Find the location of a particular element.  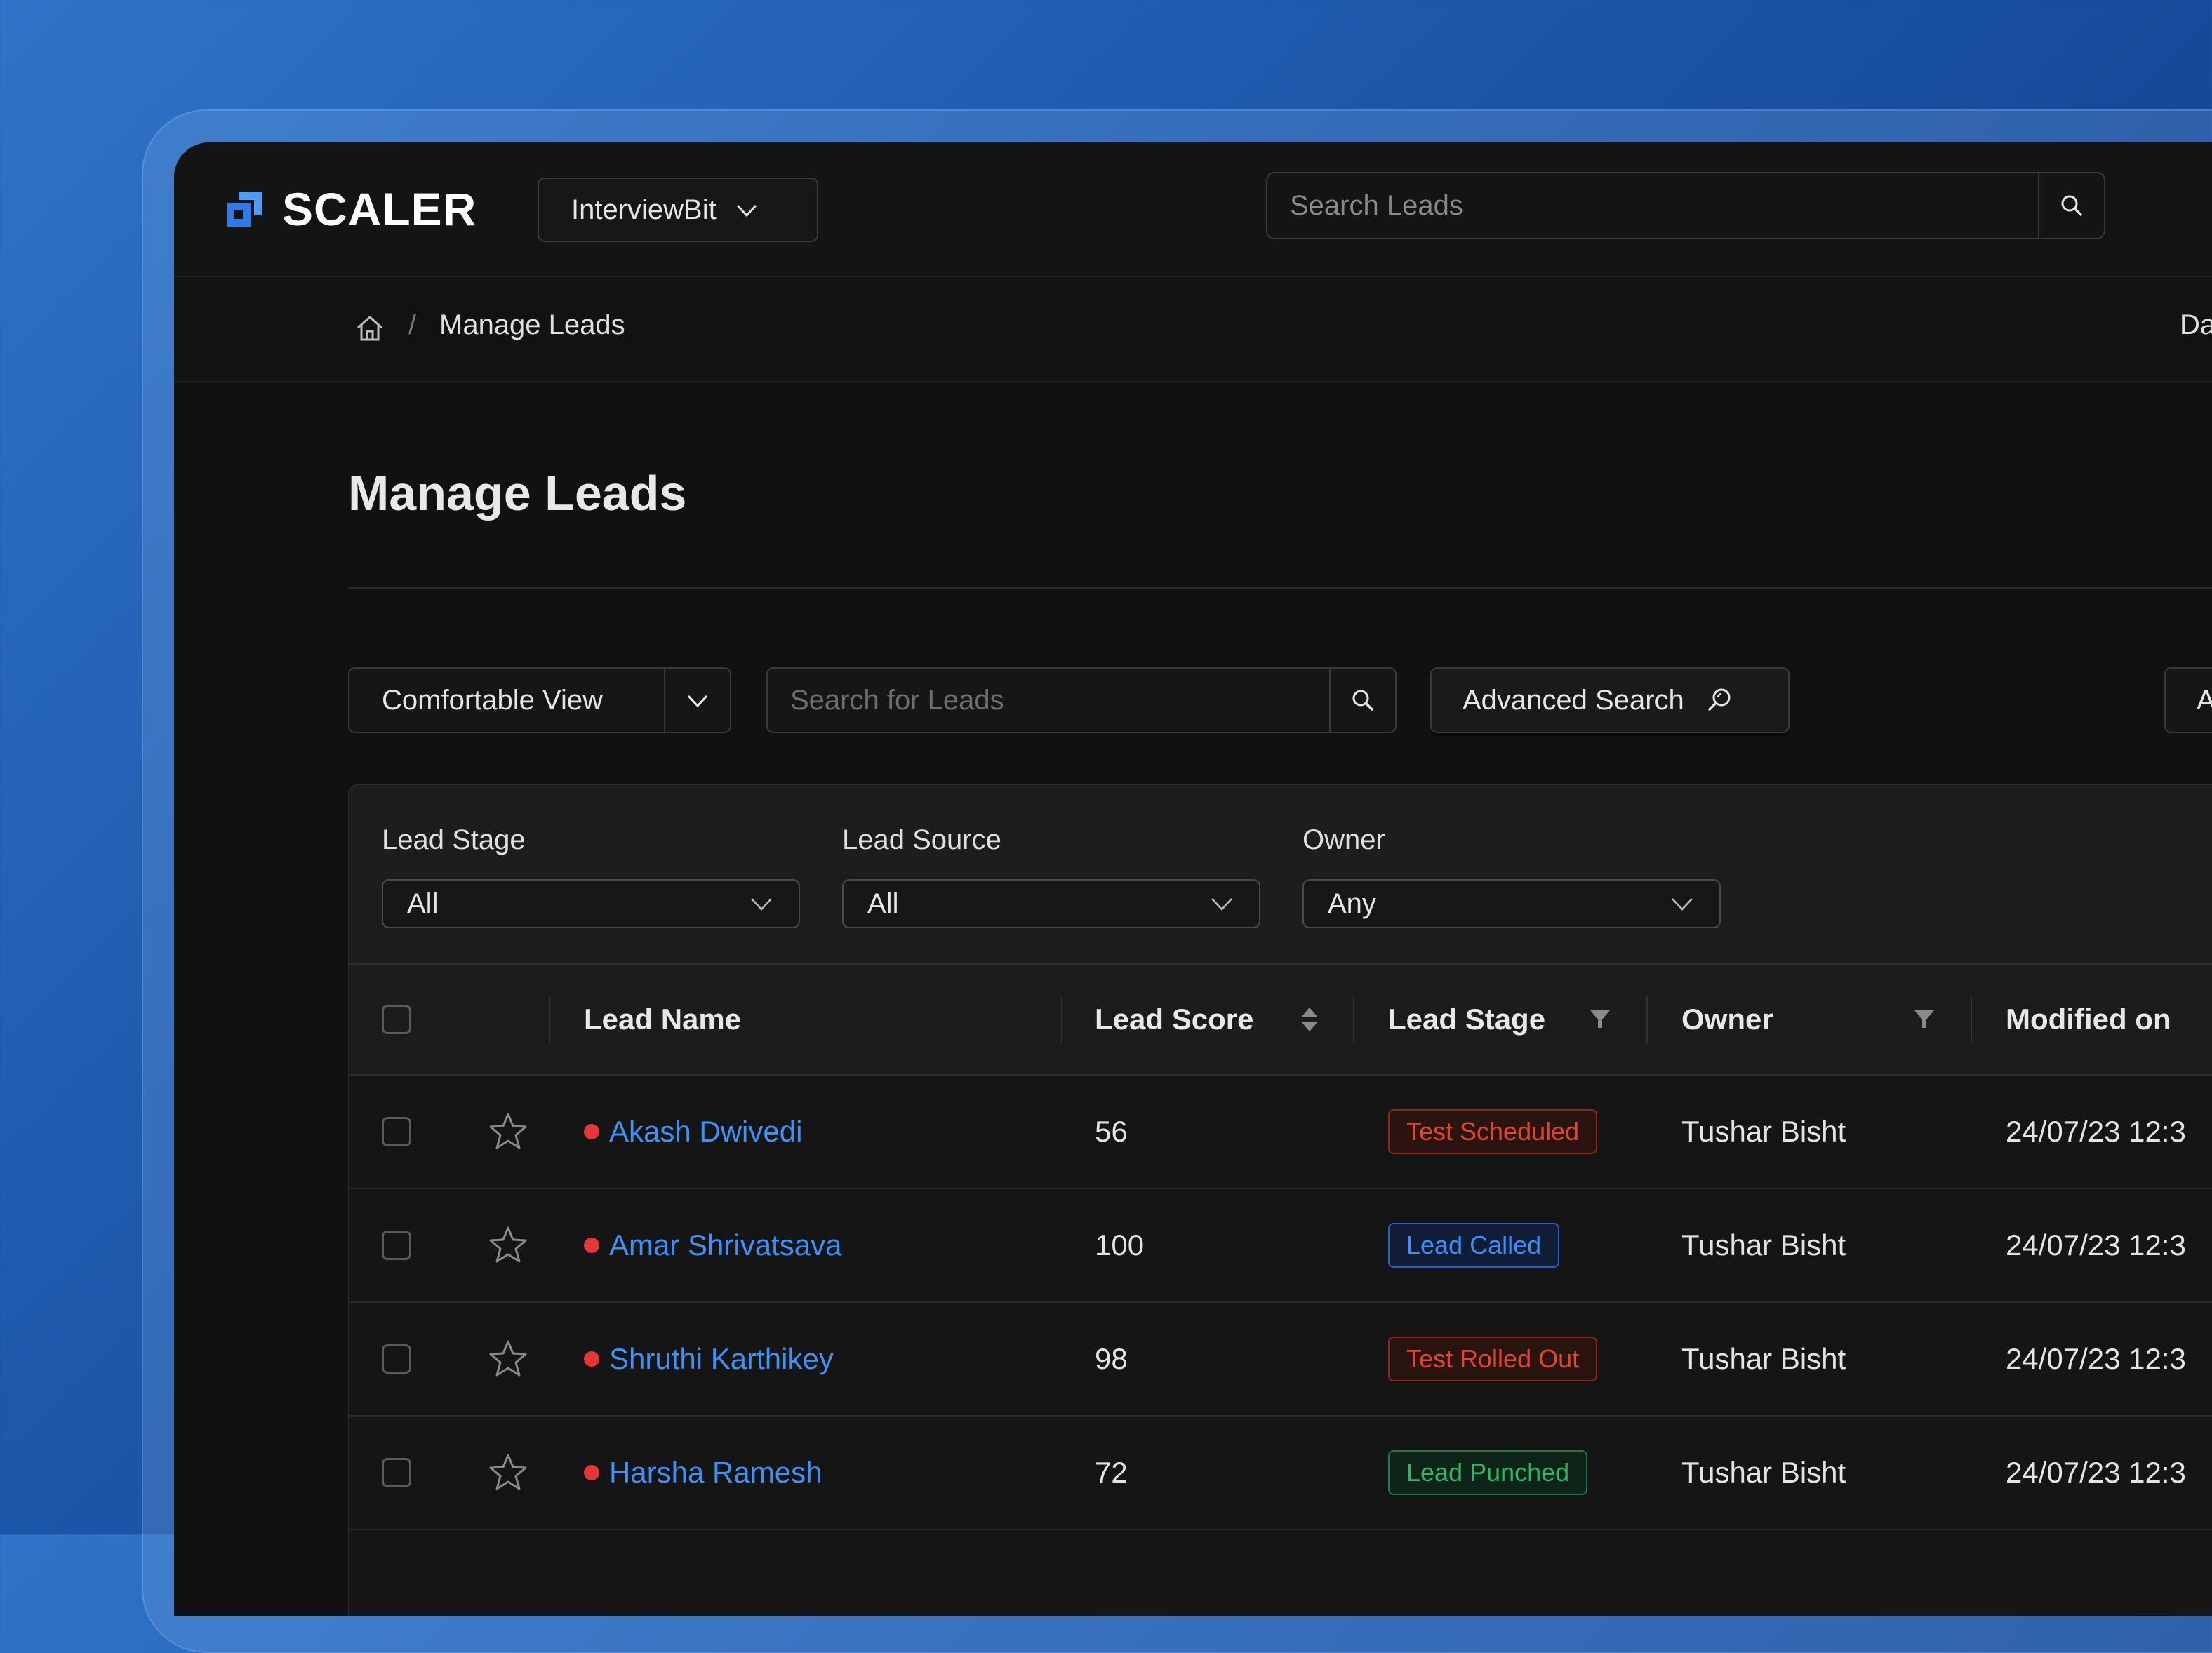

select-all-checkbox is located at coordinates (396, 1019).